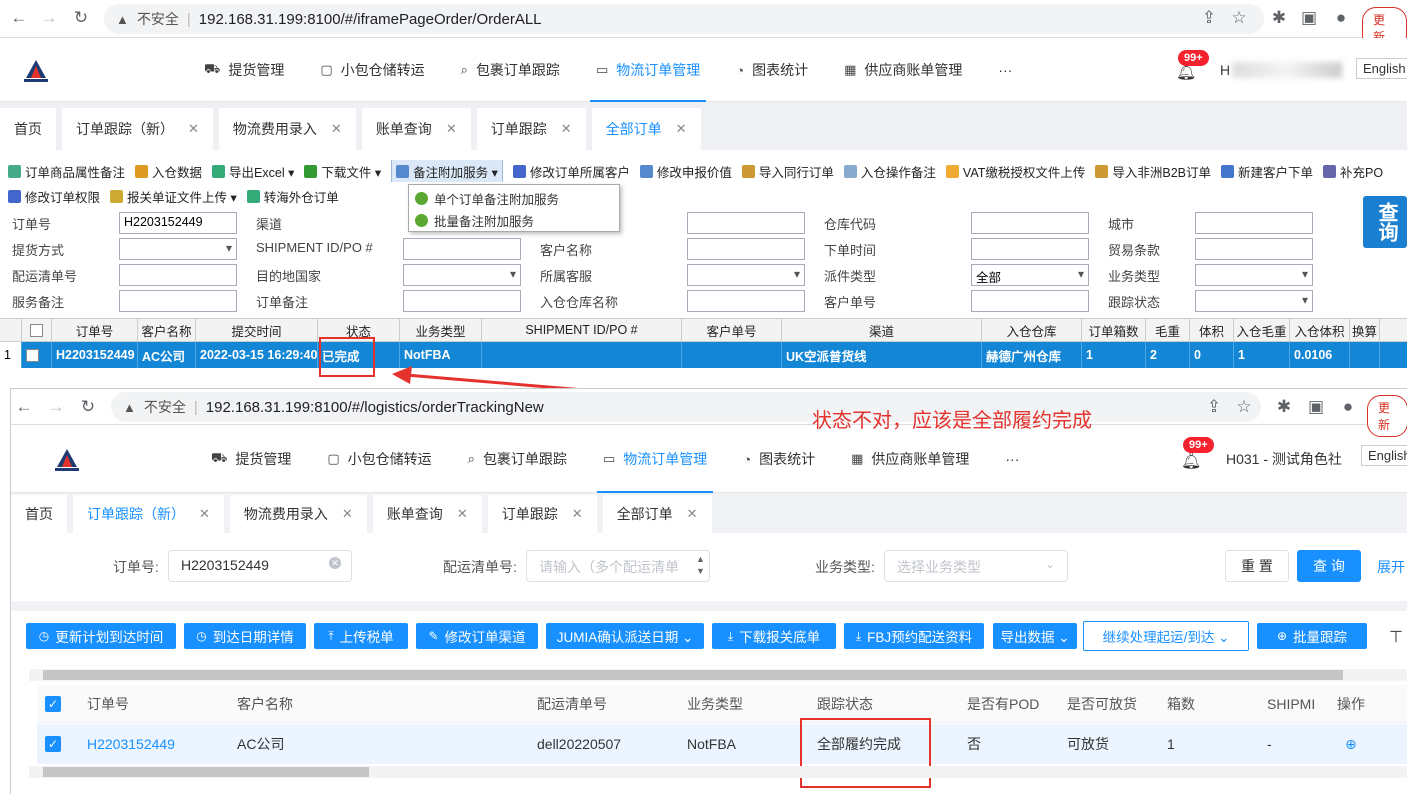 The height and width of the screenshot is (794, 1407). What do you see at coordinates (718, 772) in the screenshot?
I see `horizontal-scrollbar-bottom` at bounding box center [718, 772].